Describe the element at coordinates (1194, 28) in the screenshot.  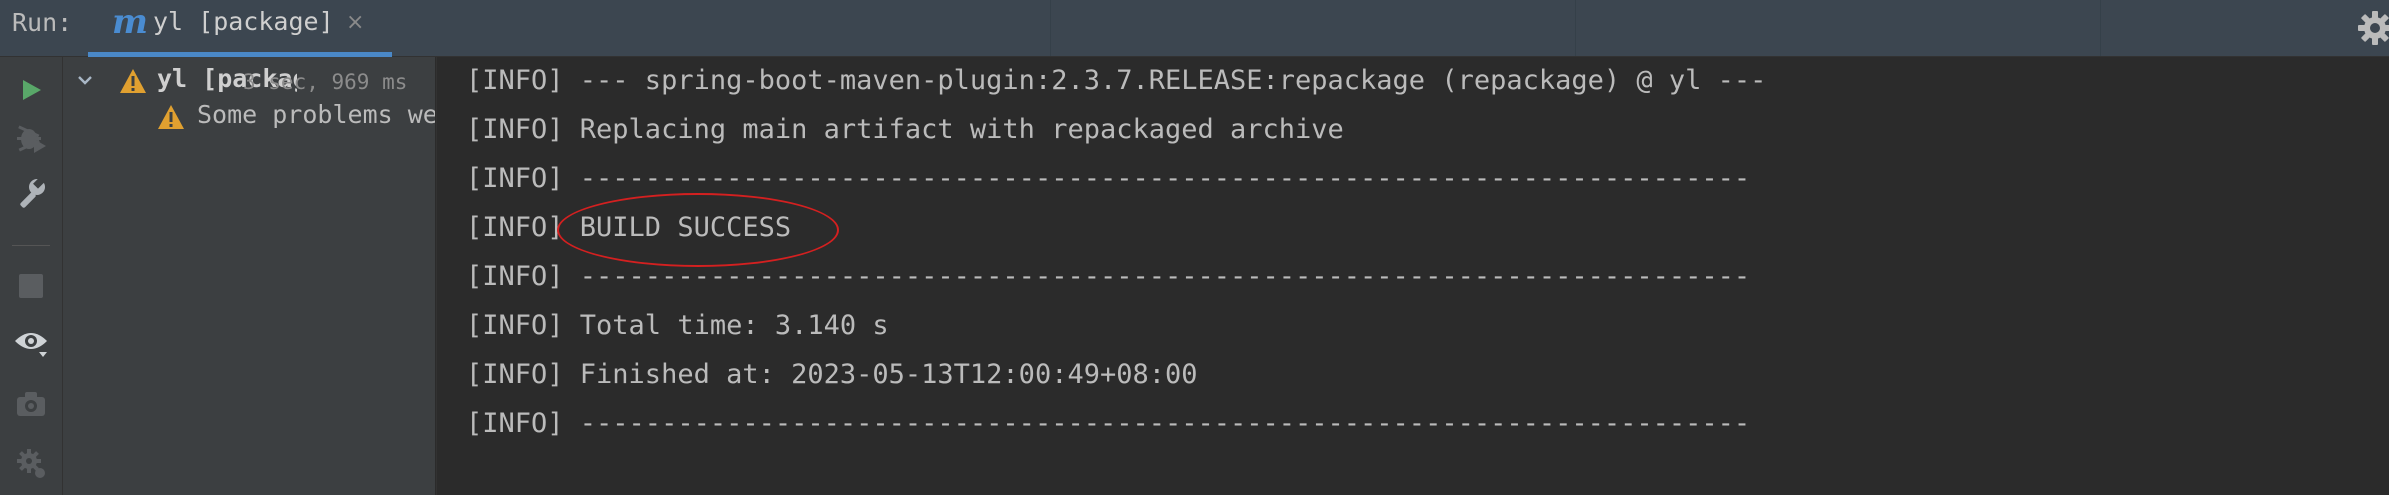
I see `run-tool-window-header: Run: m yl [package] ×` at that location.